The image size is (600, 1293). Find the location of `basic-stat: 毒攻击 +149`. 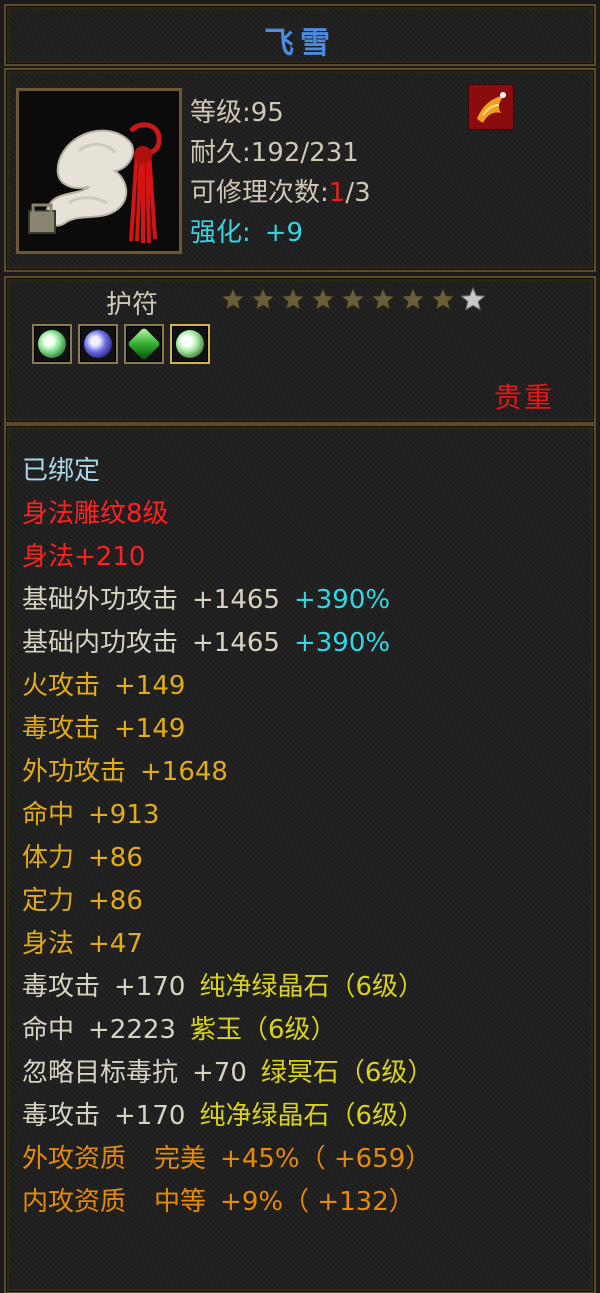

basic-stat: 毒攻击 +149 is located at coordinates (104, 729).